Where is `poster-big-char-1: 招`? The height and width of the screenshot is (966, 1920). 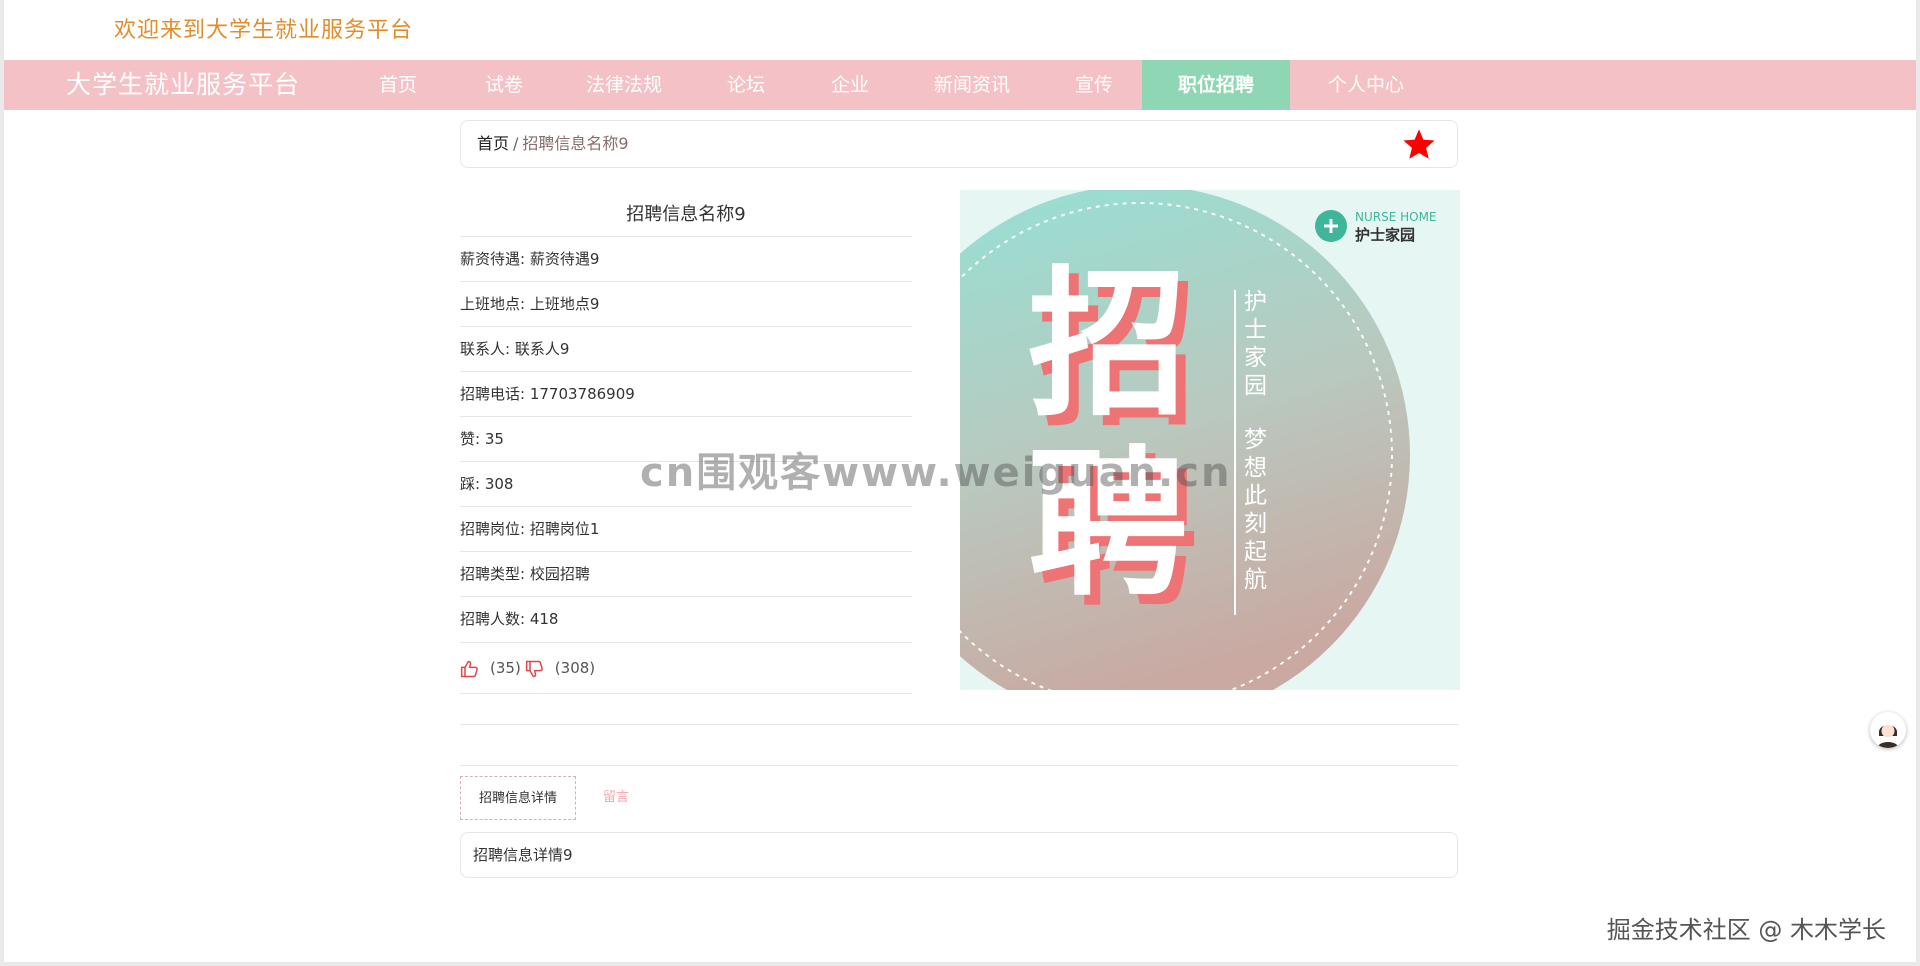 poster-big-char-1: 招 is located at coordinates (1108, 344).